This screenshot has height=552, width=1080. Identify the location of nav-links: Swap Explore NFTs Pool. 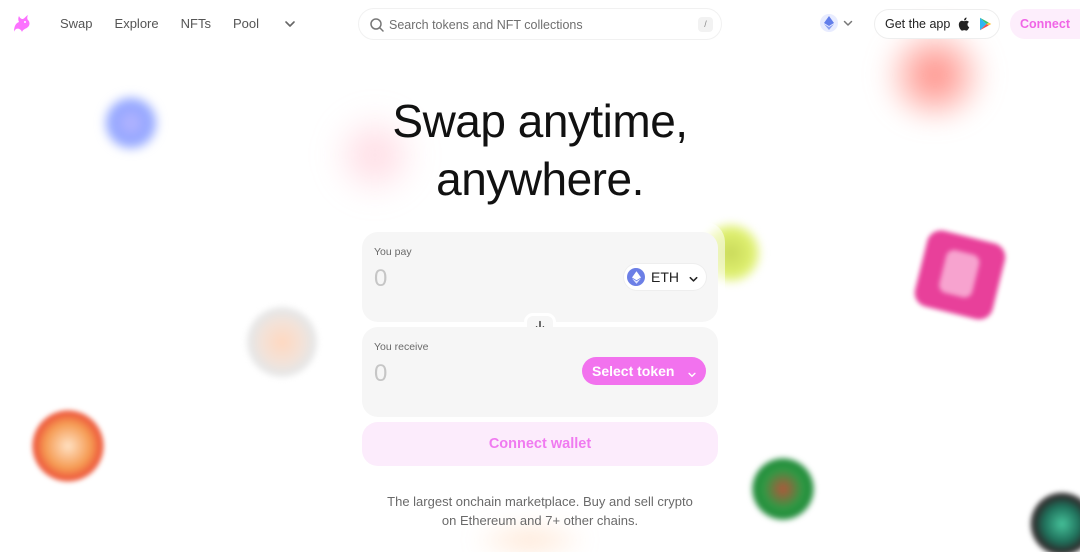
(178, 23).